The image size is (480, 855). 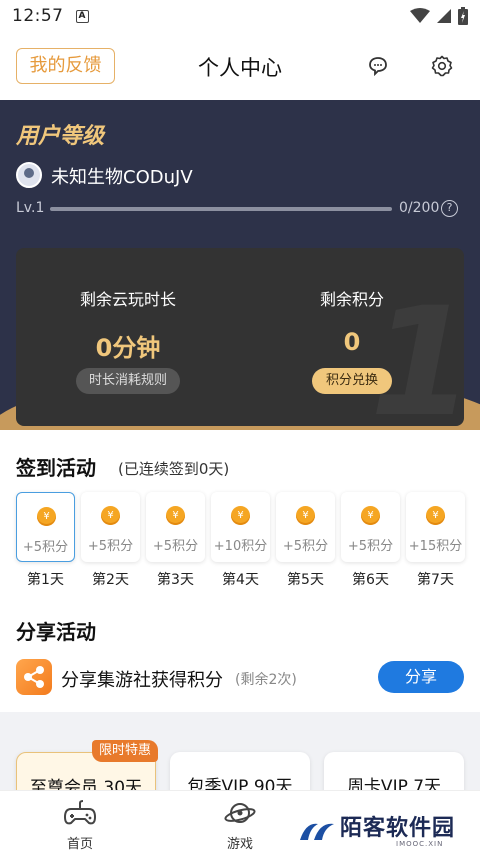 I want to click on signin-day-label: 第1天, so click(x=45, y=580).